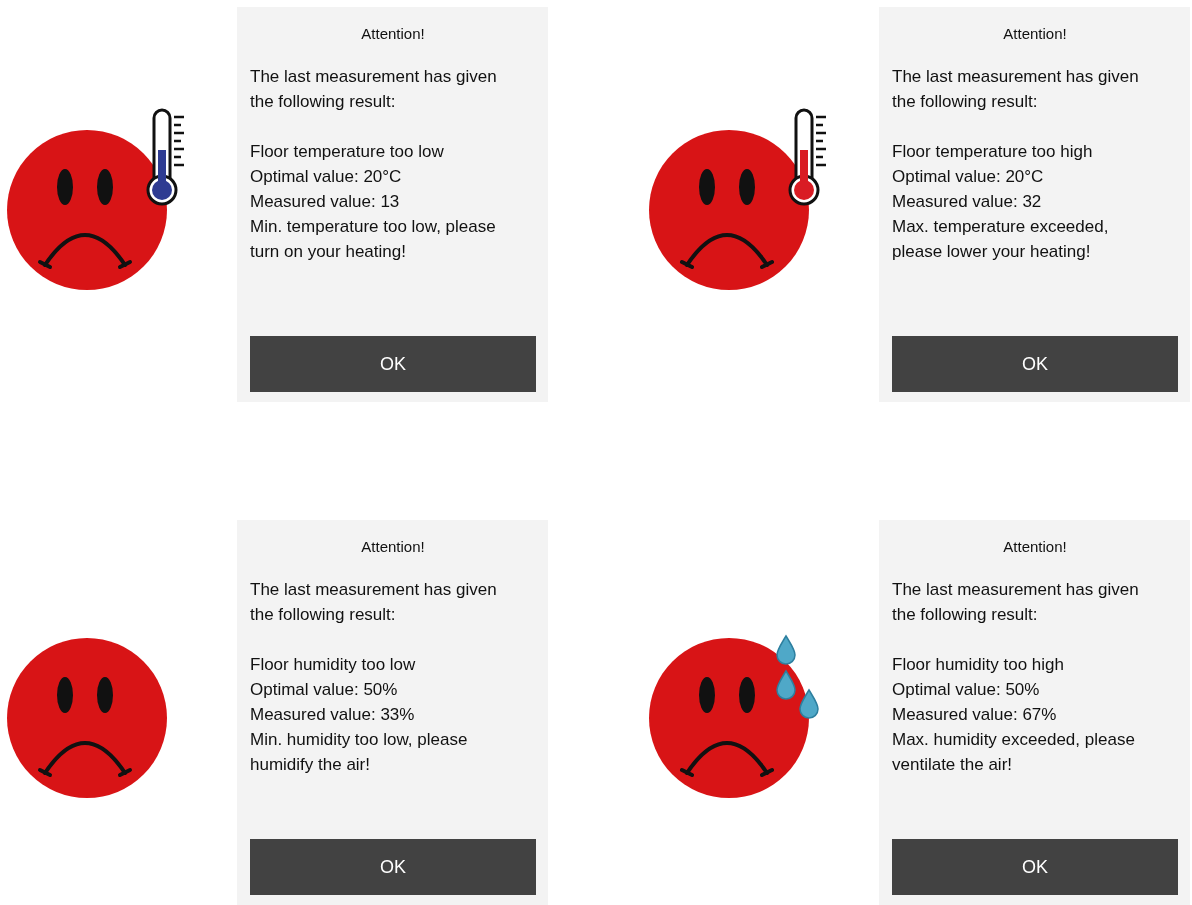 The image size is (1192, 905). I want to click on result-text: Measured value: 32, so click(967, 202).